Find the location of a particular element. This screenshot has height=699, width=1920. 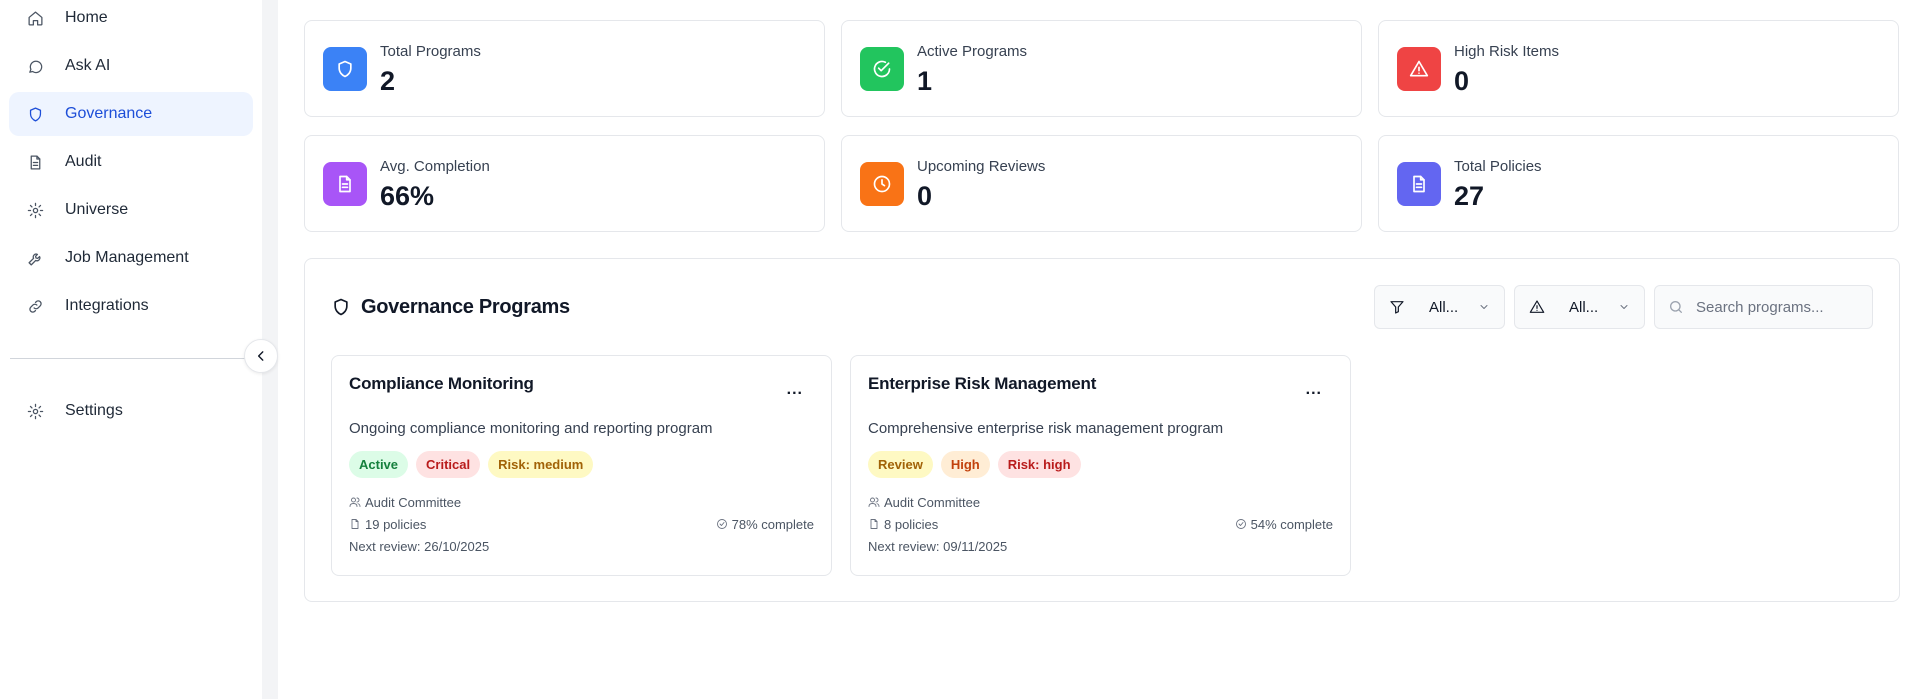

stat-label: Avg. Completion is located at coordinates (435, 166).